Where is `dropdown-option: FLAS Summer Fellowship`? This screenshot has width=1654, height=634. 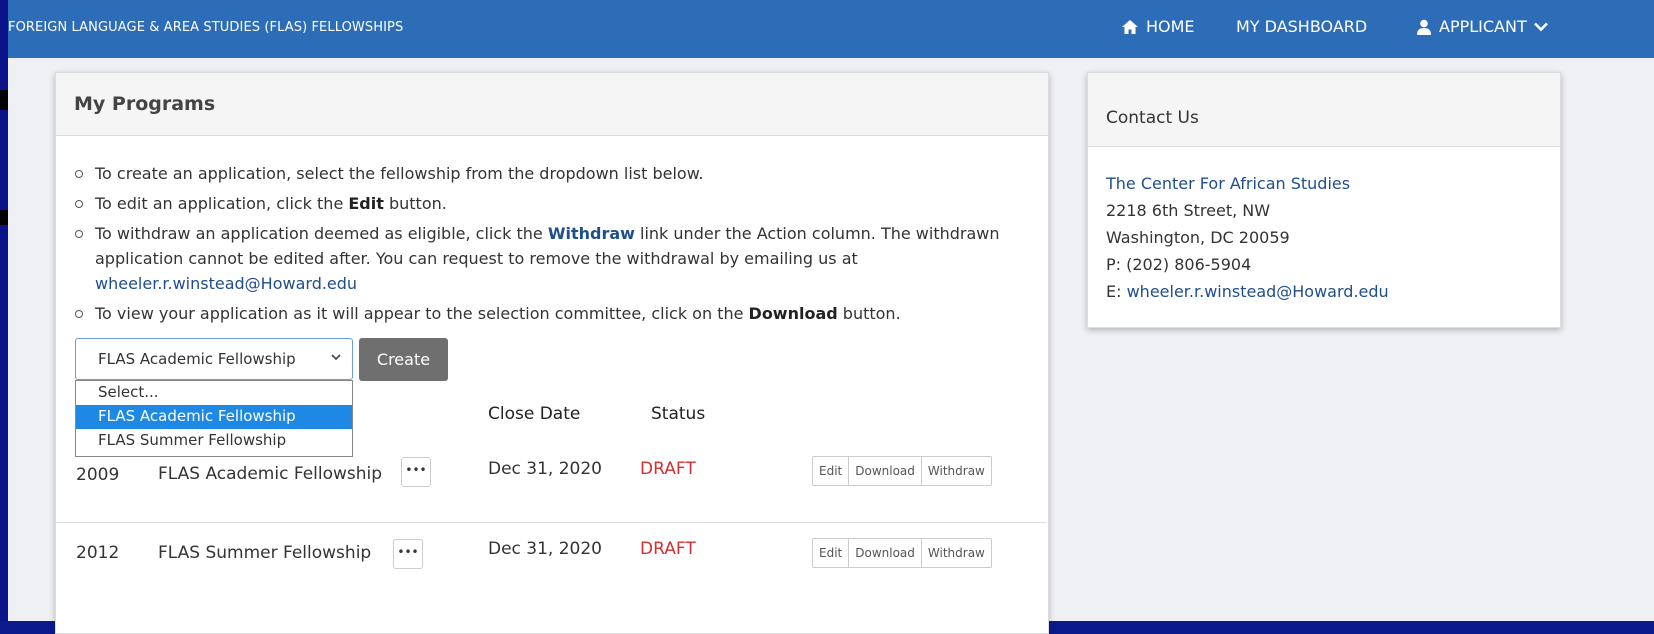
dropdown-option: FLAS Summer Fellowship is located at coordinates (214, 441).